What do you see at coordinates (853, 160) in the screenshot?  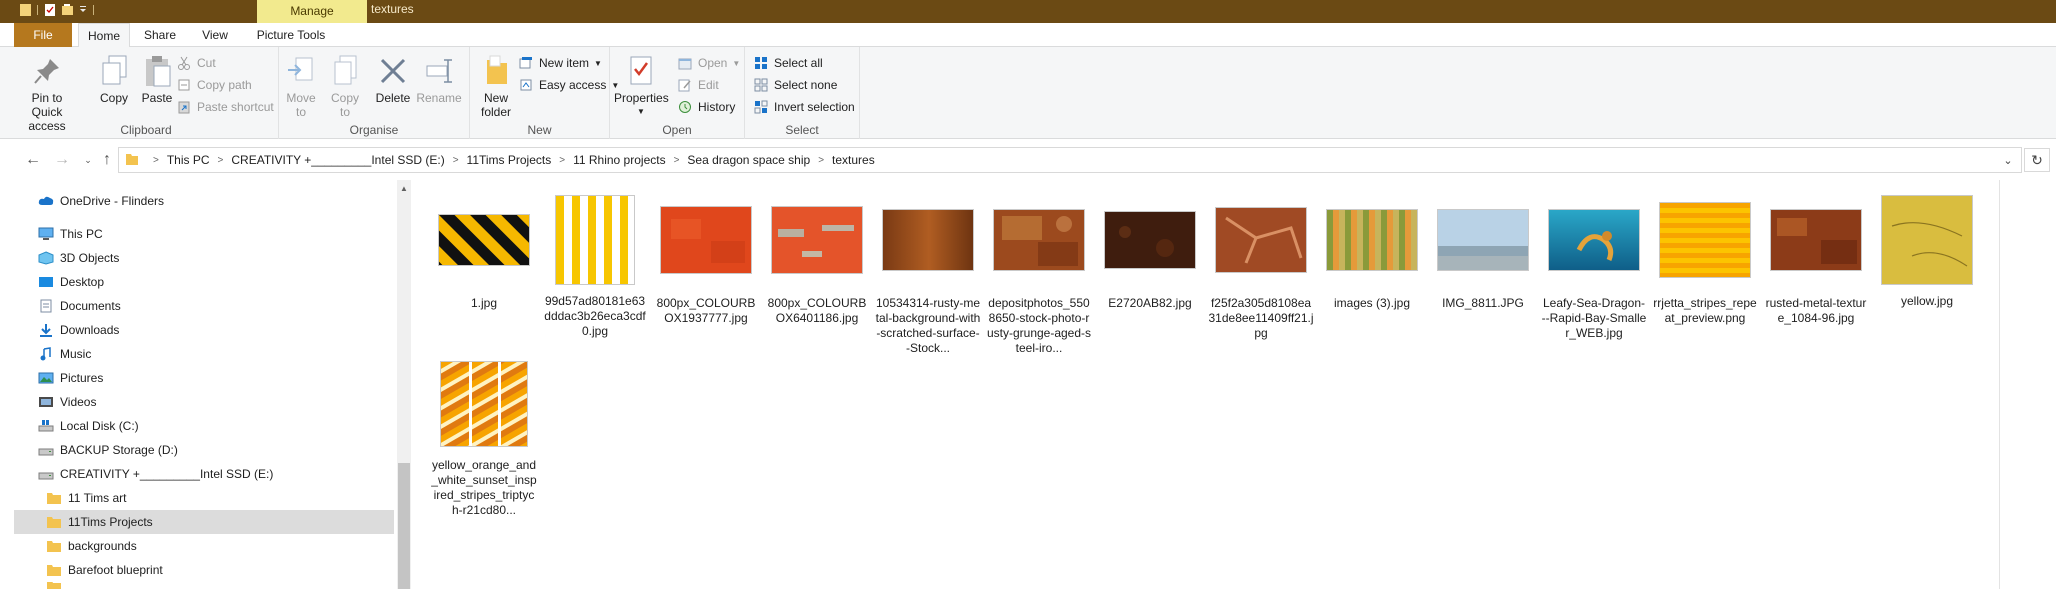 I see `breadcrumb-item: textures` at bounding box center [853, 160].